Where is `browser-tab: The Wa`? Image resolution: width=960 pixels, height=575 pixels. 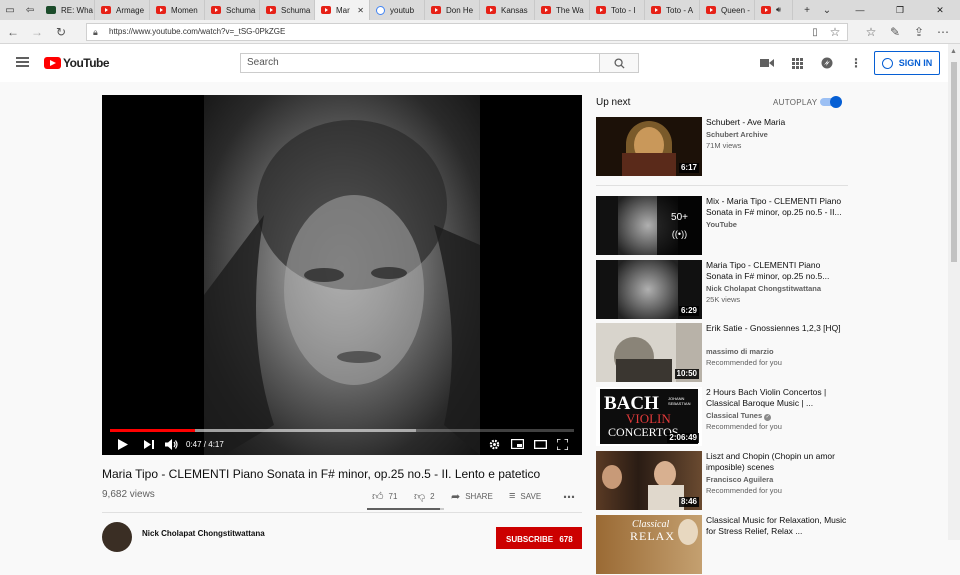
browser-tab: The Wa is located at coordinates (562, 10).